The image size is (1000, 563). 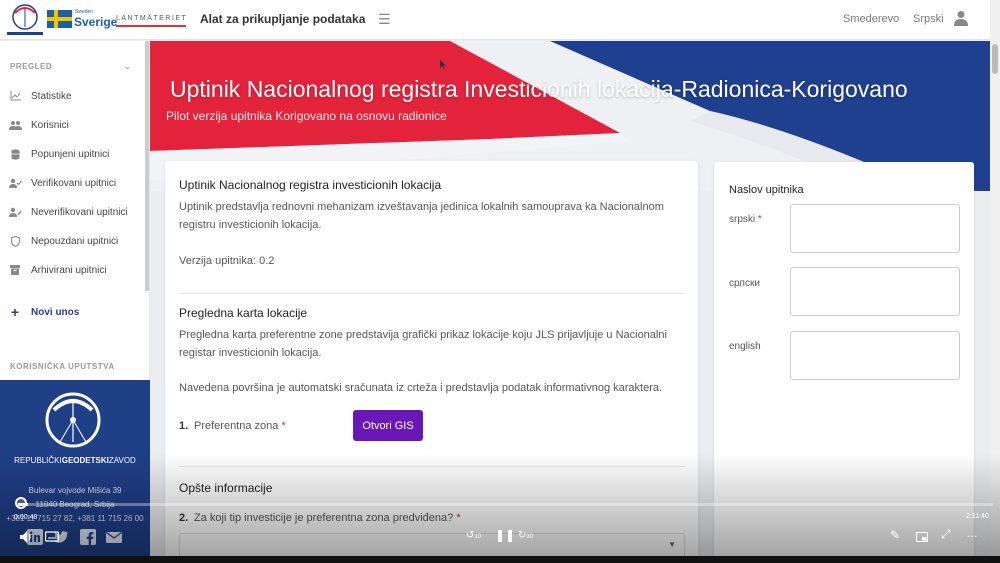 What do you see at coordinates (69, 270) in the screenshot?
I see `sidebar-item-label: Arhivirani upitnici` at bounding box center [69, 270].